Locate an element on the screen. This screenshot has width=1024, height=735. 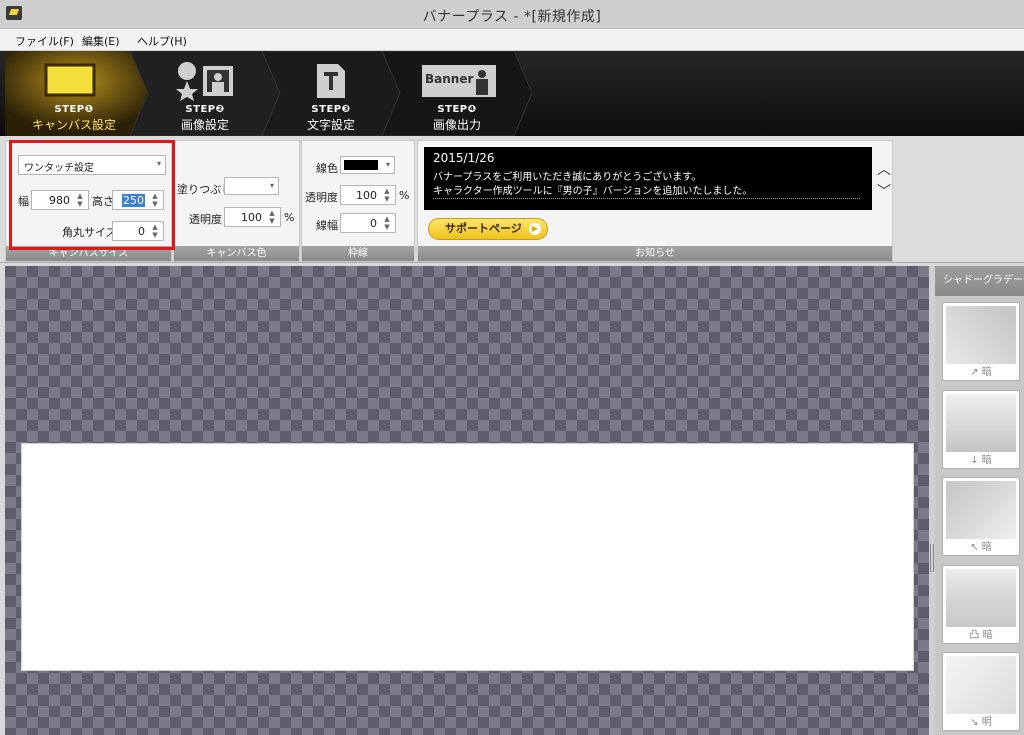
splitter-grip-icon is located at coordinates (932, 558).